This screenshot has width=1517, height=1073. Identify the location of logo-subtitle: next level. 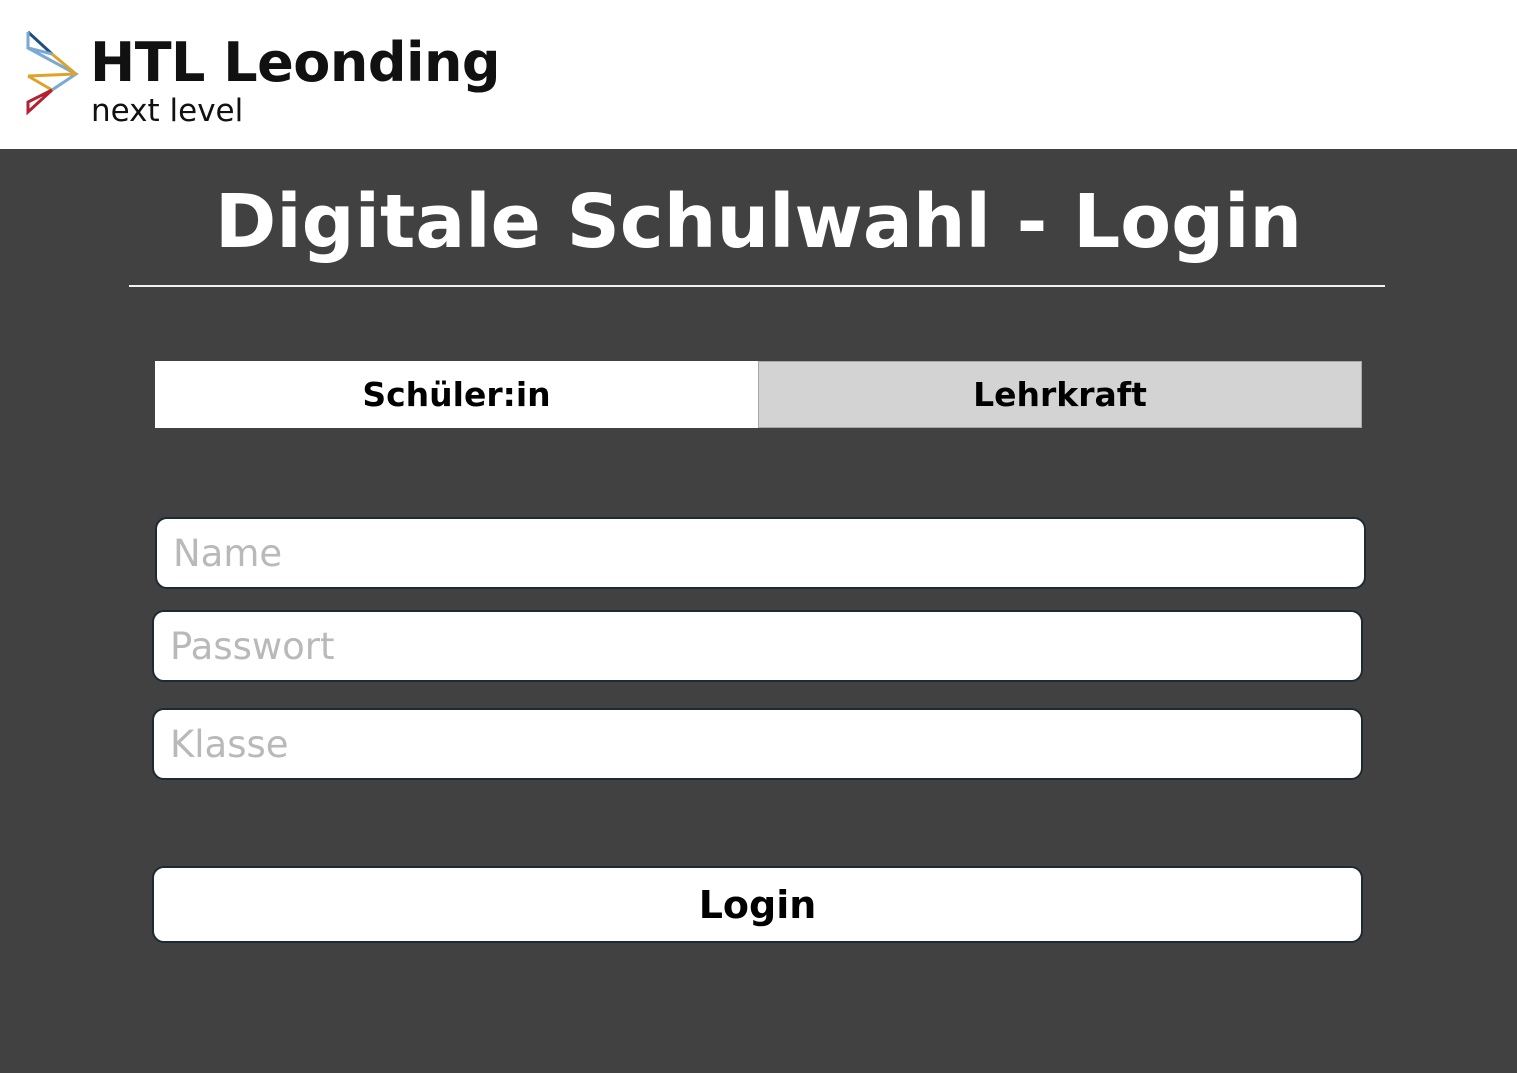
(167, 111).